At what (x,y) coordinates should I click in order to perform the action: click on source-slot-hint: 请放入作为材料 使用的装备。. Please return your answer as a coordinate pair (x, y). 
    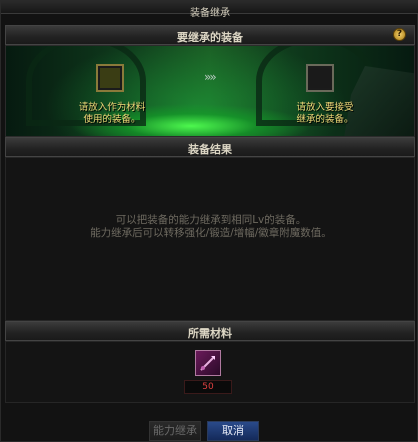
    Looking at the image, I should click on (112, 114).